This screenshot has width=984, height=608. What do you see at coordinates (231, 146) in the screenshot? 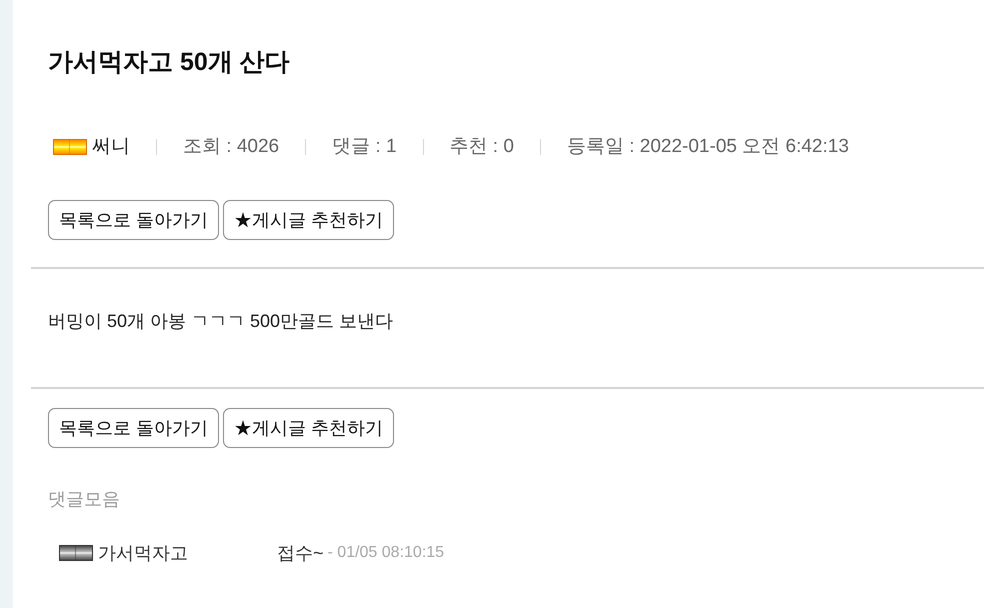
I see `meta-info: 조회 : 4026` at bounding box center [231, 146].